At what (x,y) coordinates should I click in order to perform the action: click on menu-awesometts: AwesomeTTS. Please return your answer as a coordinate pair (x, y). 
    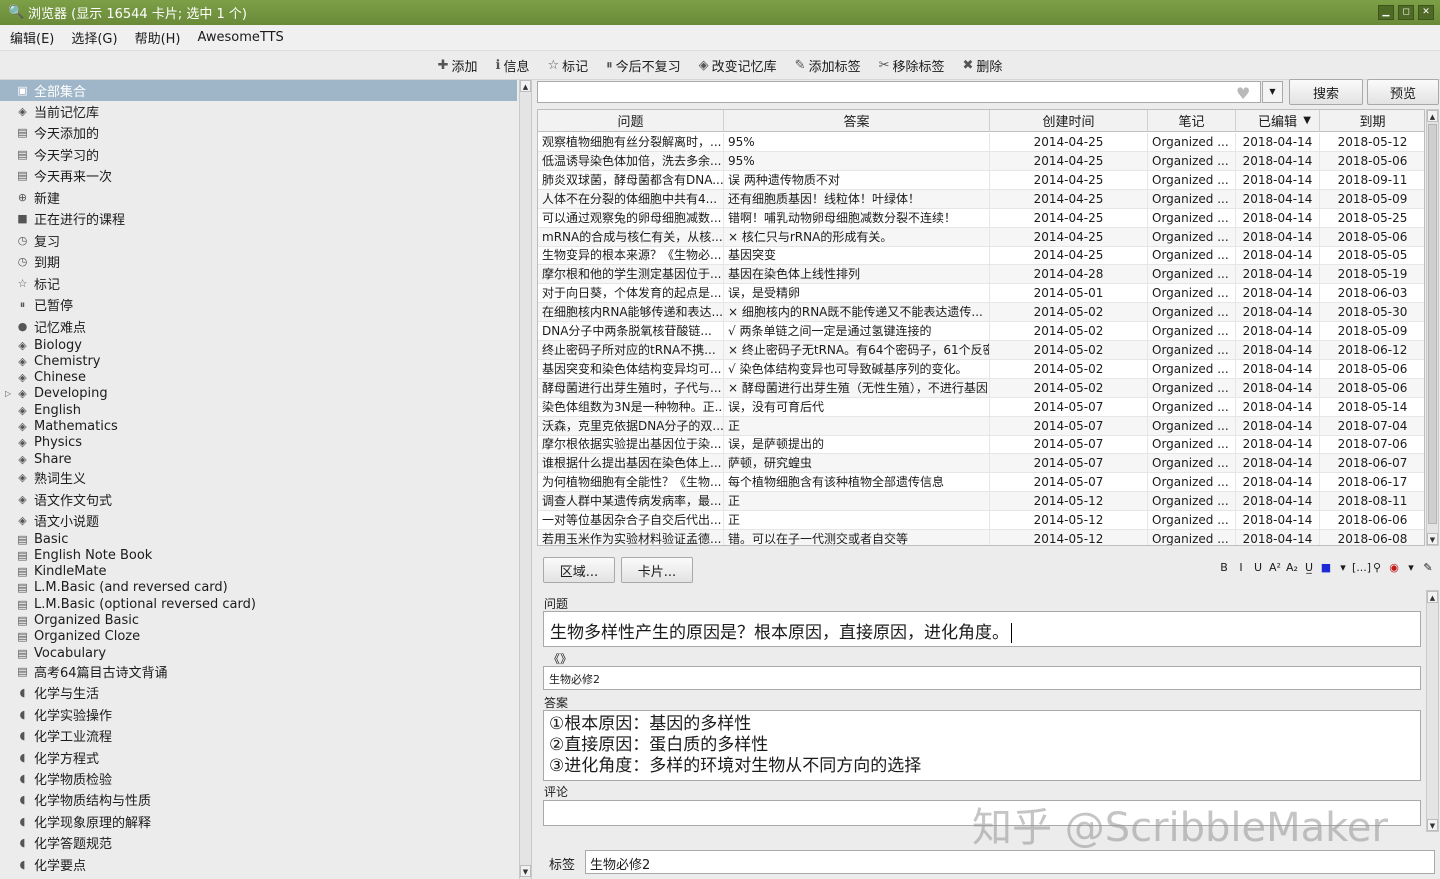
    Looking at the image, I should click on (241, 37).